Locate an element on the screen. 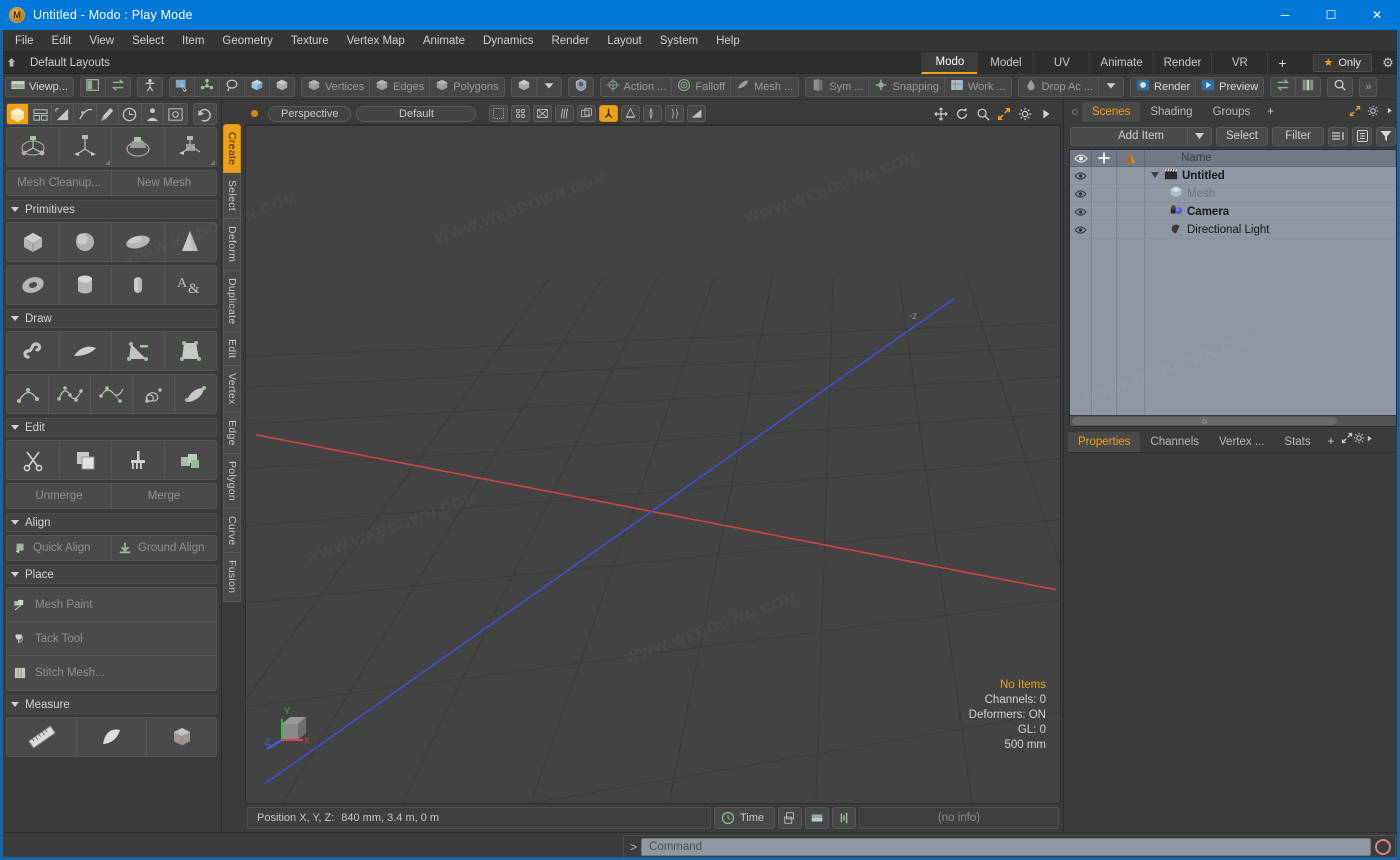  menu-item-vertex-map: Vertex Map is located at coordinates (376, 41).